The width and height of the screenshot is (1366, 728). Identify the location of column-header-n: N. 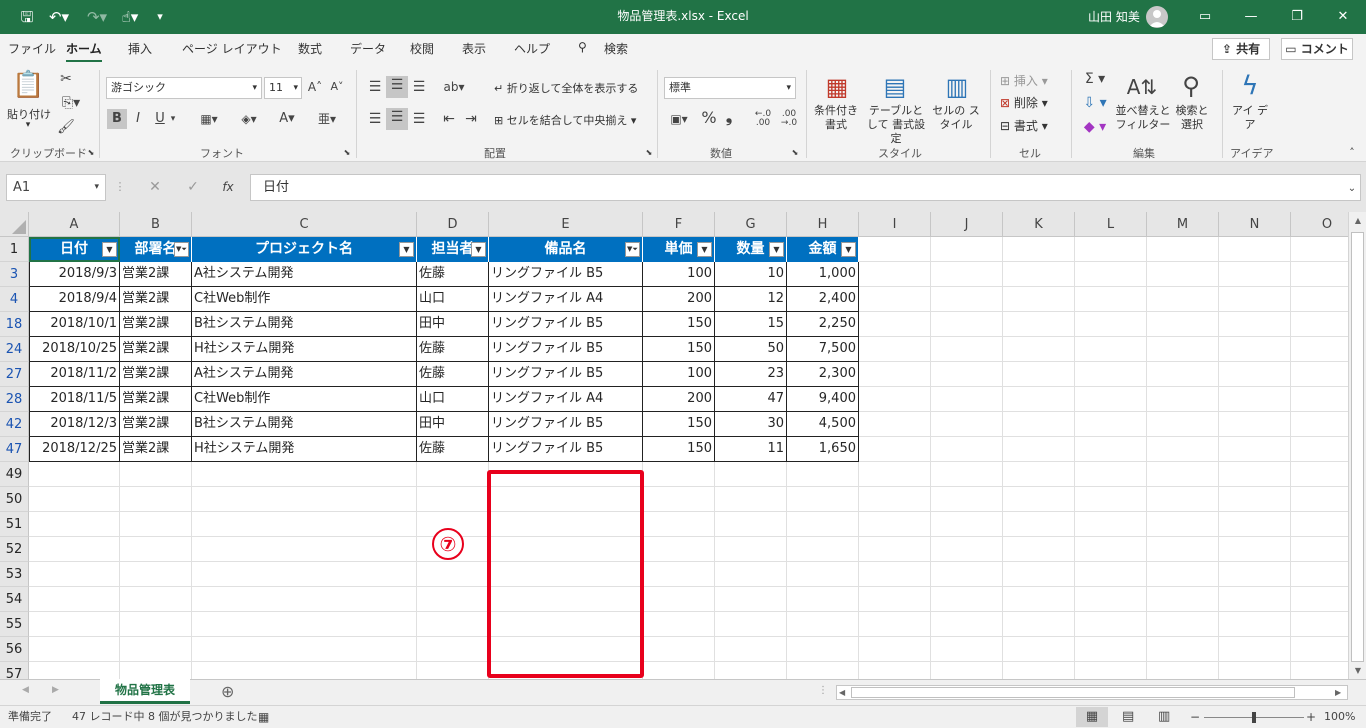
(1255, 224).